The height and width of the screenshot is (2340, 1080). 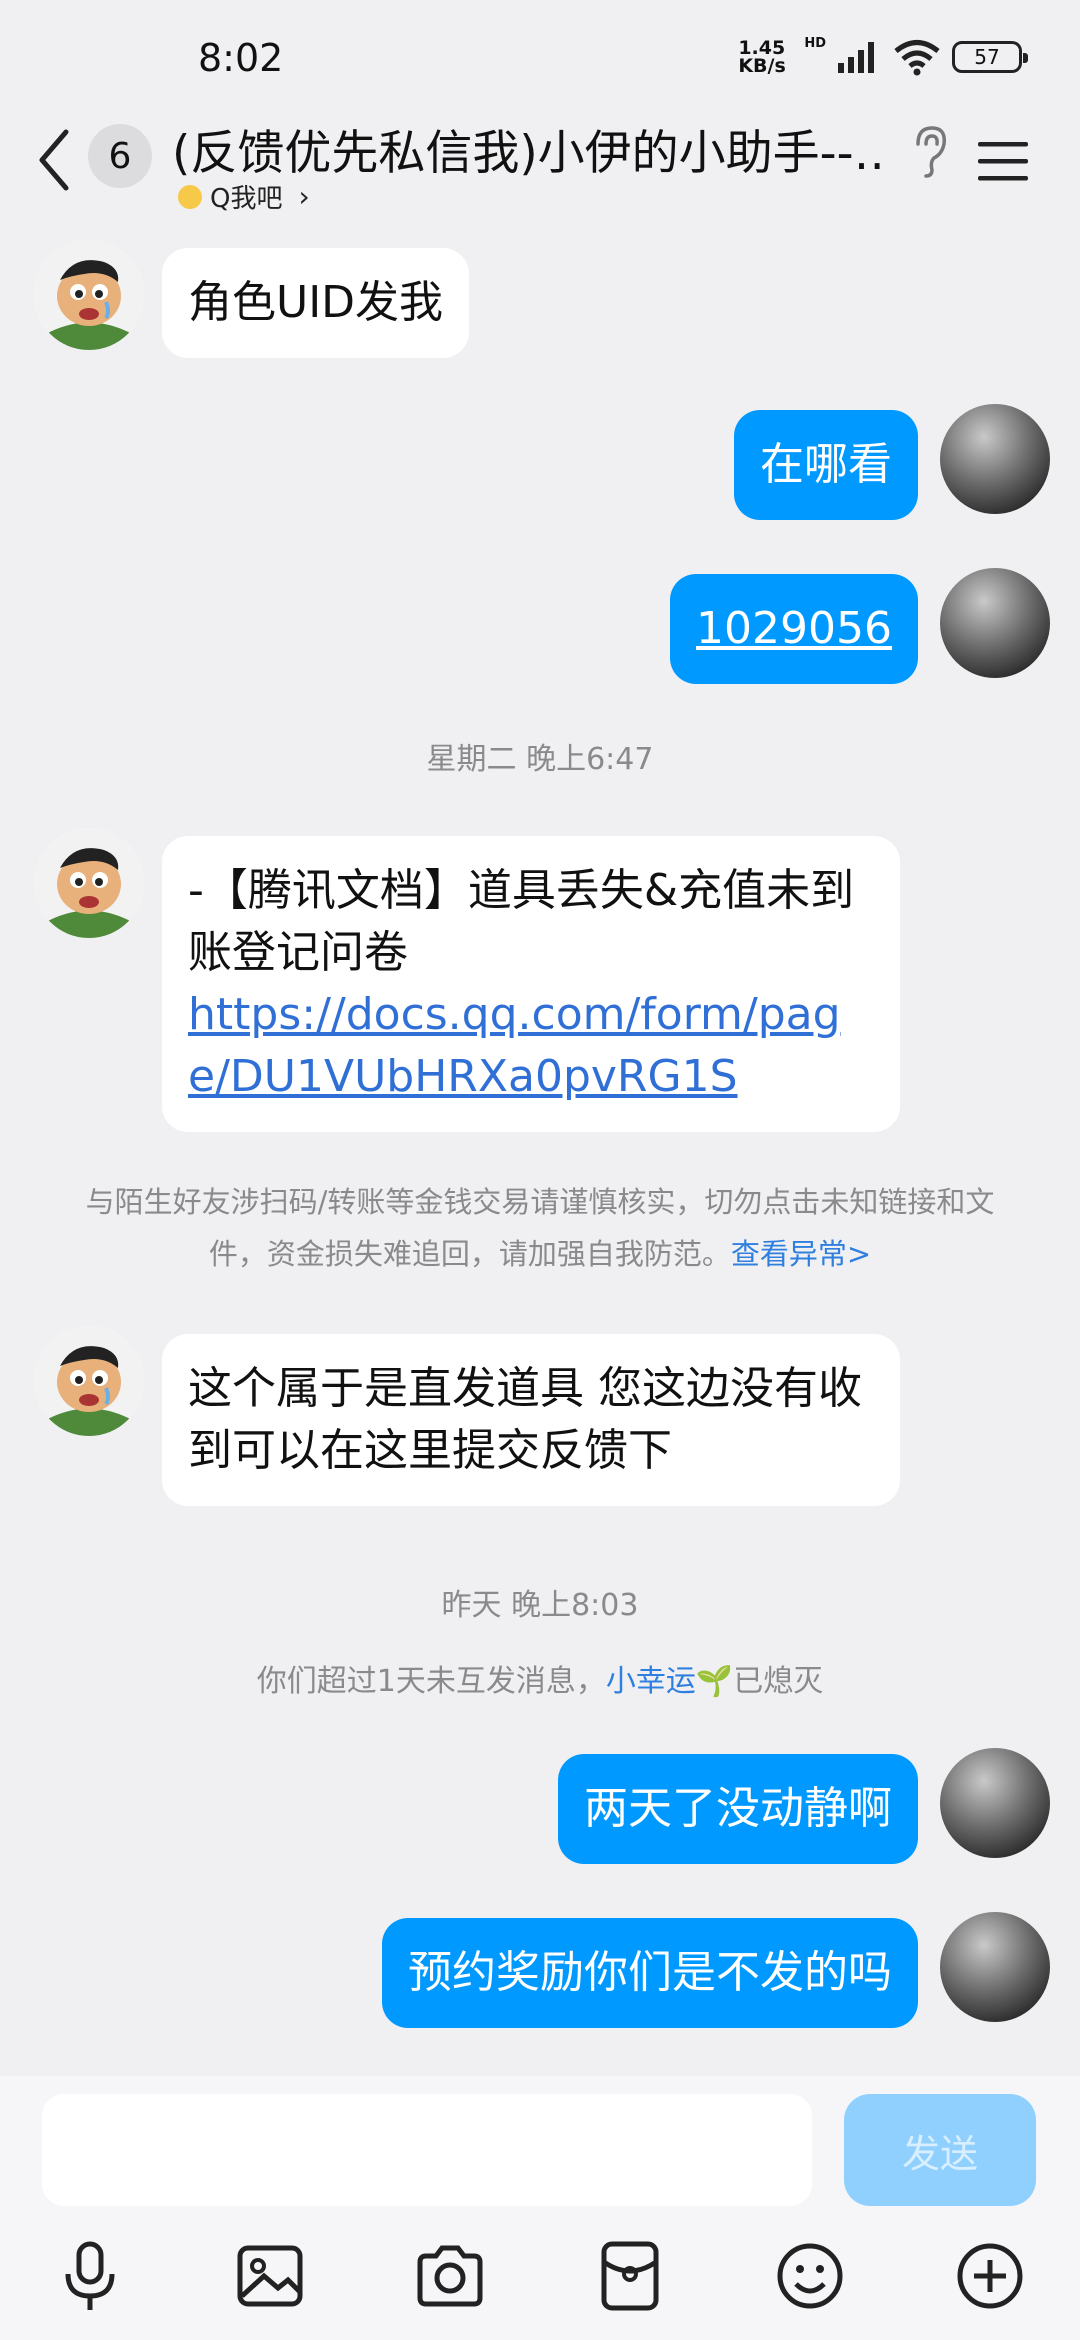 I want to click on back-icon, so click(x=58, y=160).